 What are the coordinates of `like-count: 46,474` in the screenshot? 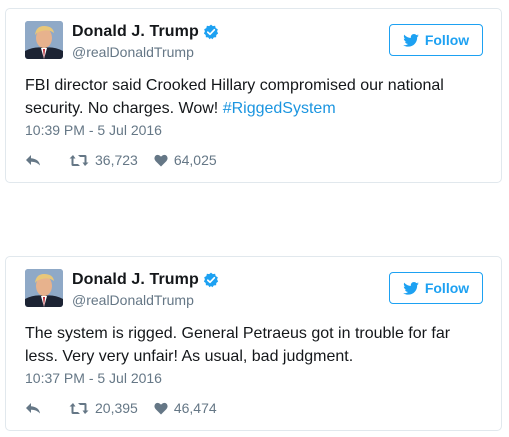 It's located at (195, 408).